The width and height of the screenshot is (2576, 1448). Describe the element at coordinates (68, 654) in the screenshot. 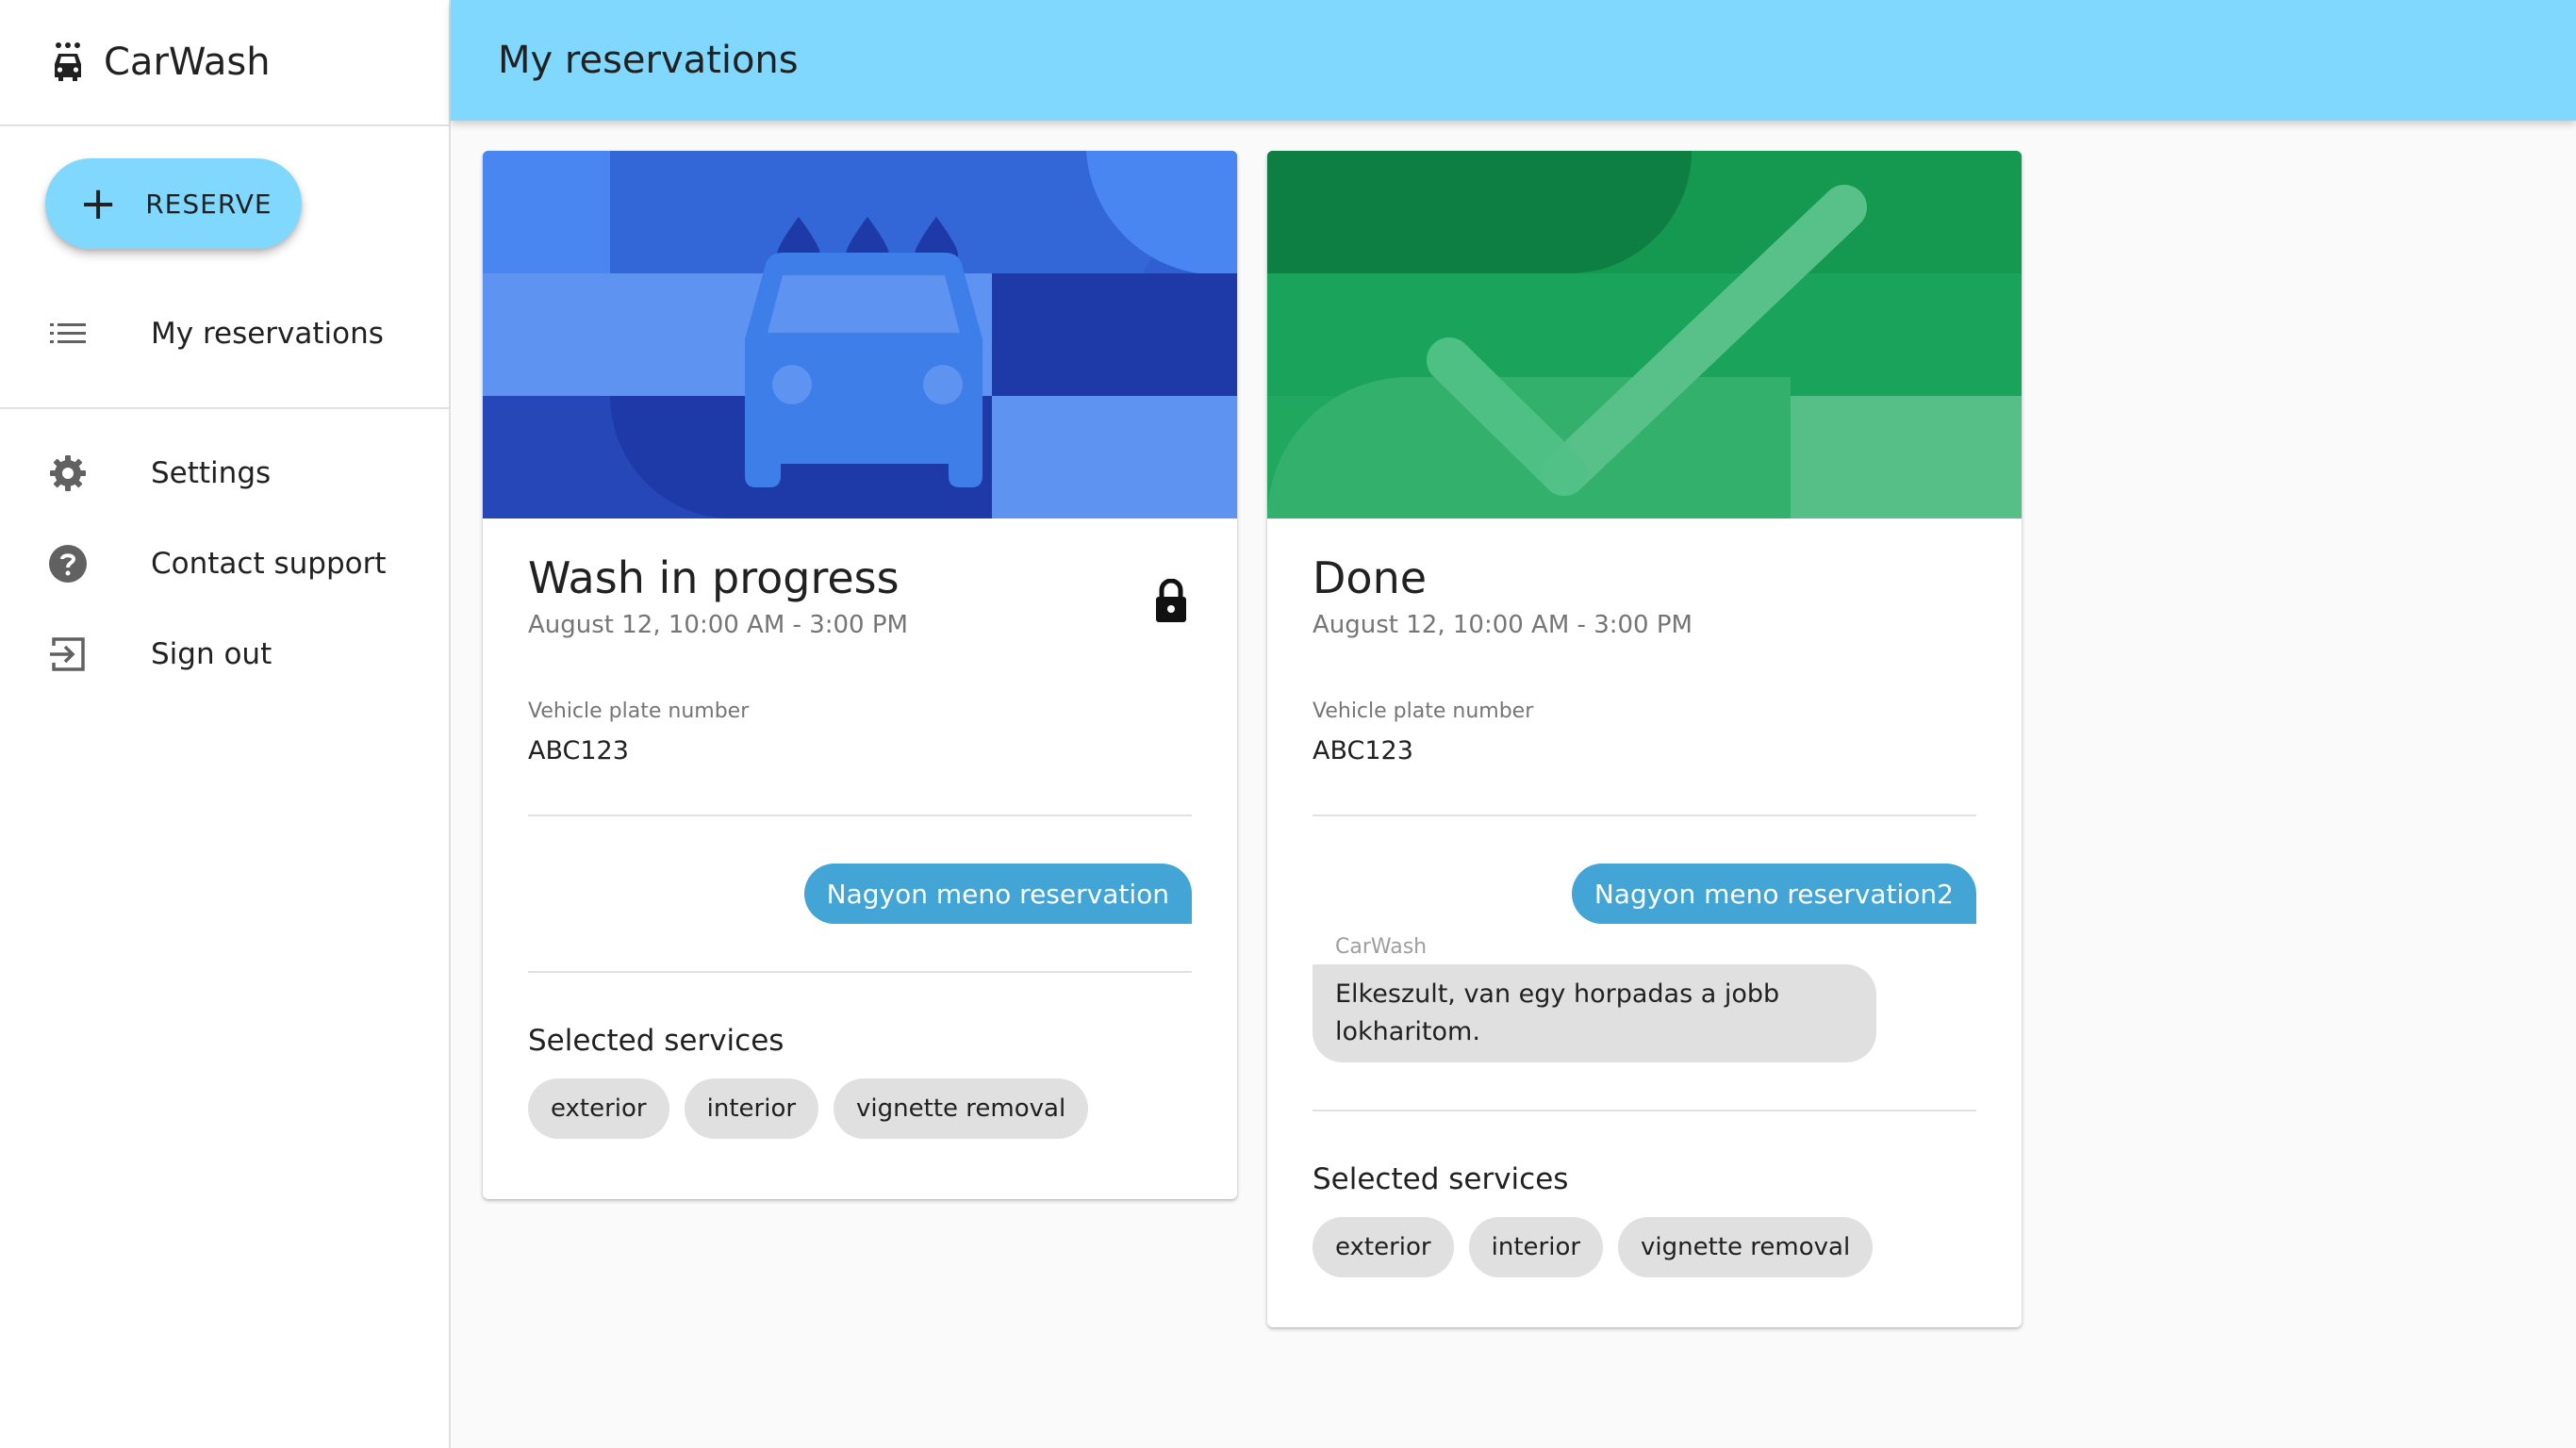

I see `sign-out-icon` at that location.